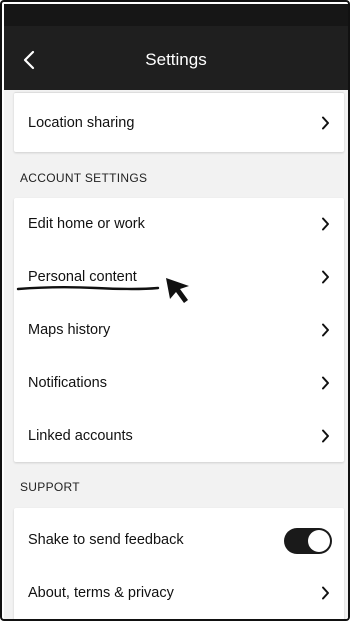 Image resolution: width=350 pixels, height=621 pixels. What do you see at coordinates (176, 15) in the screenshot?
I see `status-bar` at bounding box center [176, 15].